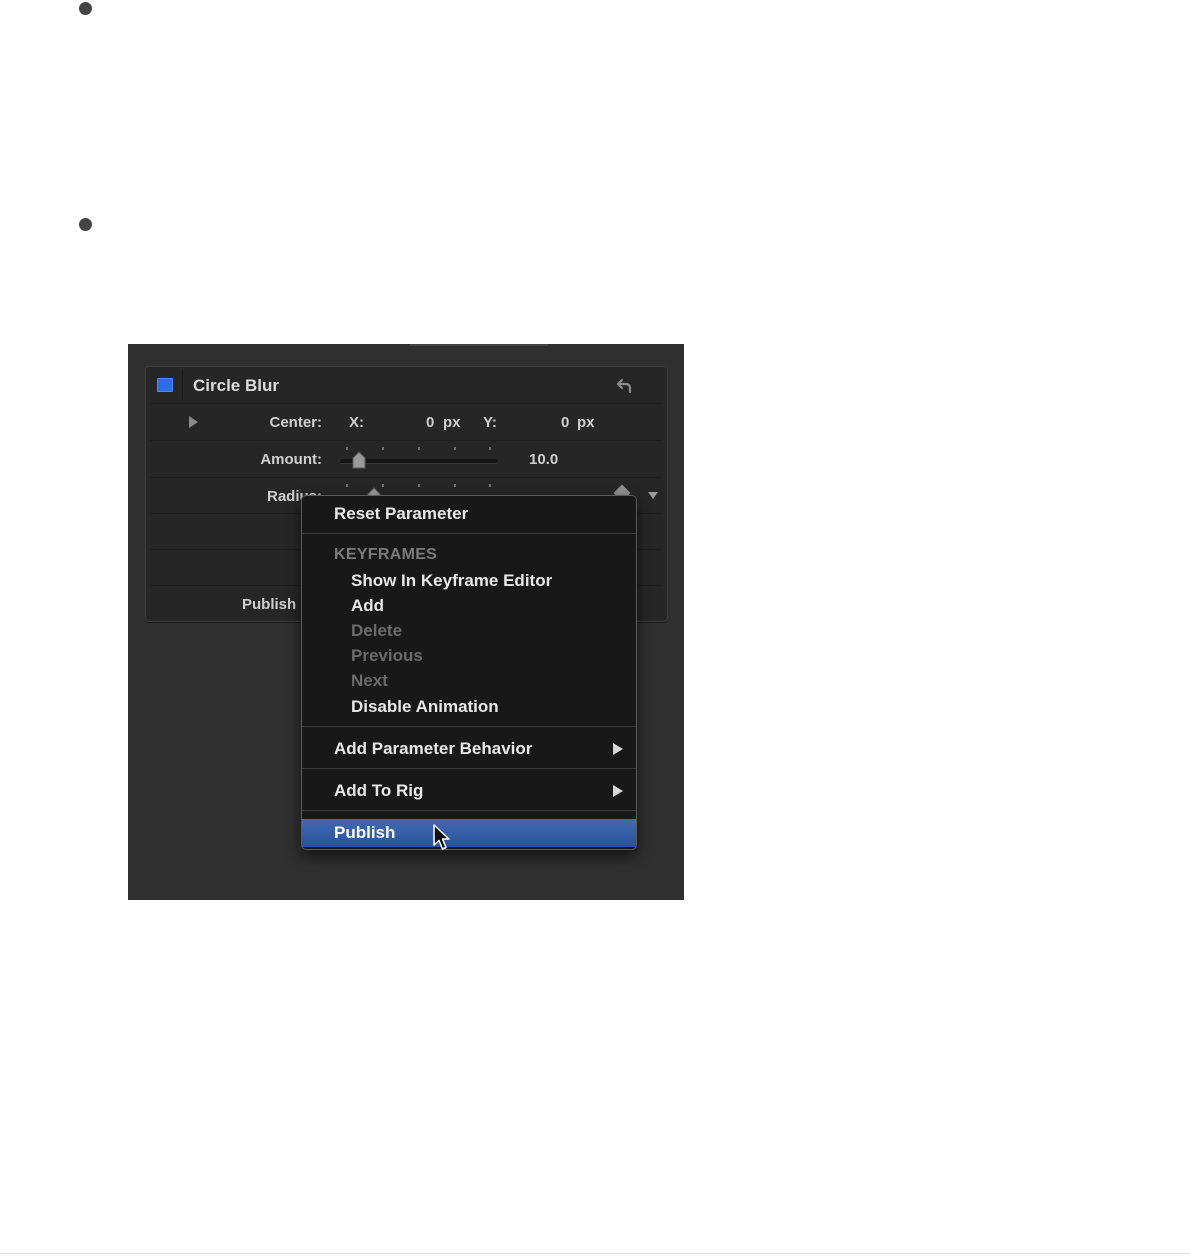  What do you see at coordinates (565, 422) in the screenshot?
I see `center-y-value: 0` at bounding box center [565, 422].